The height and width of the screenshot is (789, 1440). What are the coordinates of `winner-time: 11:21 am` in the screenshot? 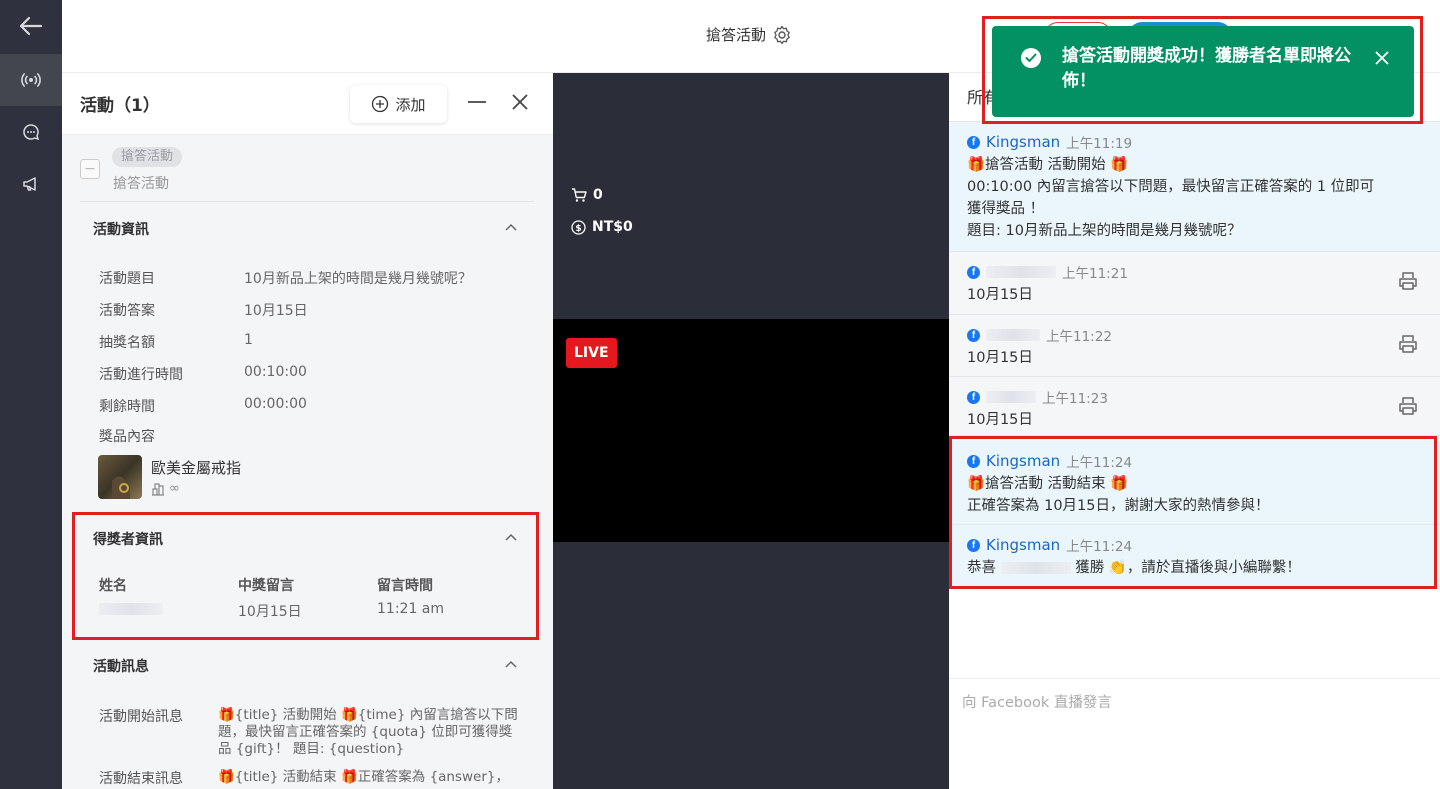 It's located at (411, 609).